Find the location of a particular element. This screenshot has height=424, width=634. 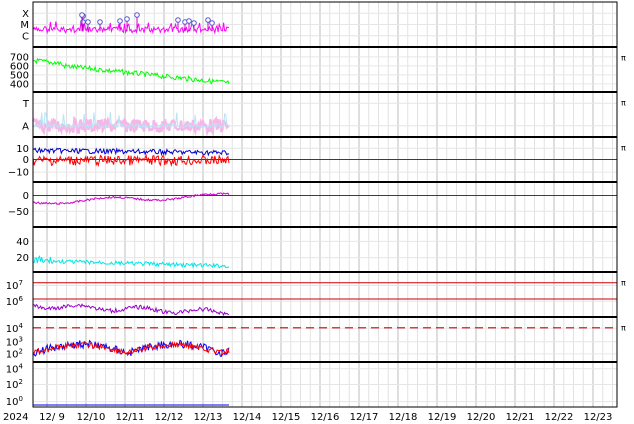

x-tick-label: 12/16 is located at coordinates (325, 417).